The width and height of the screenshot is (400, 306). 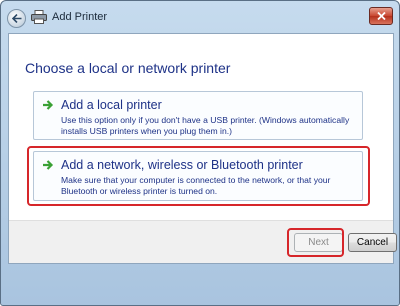 I want to click on button-bar: Next Cancel, so click(x=203, y=241).